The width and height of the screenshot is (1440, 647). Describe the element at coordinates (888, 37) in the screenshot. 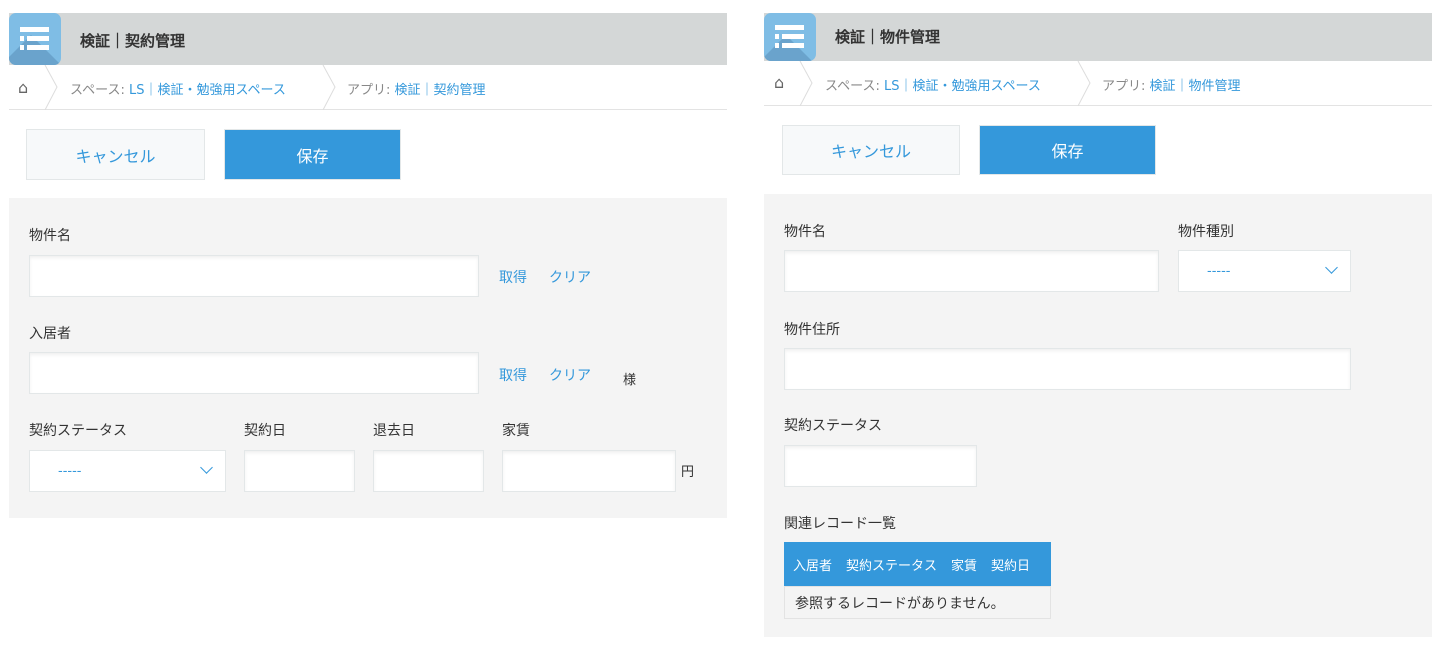

I see `app-title: 検証｜物件管理` at that location.